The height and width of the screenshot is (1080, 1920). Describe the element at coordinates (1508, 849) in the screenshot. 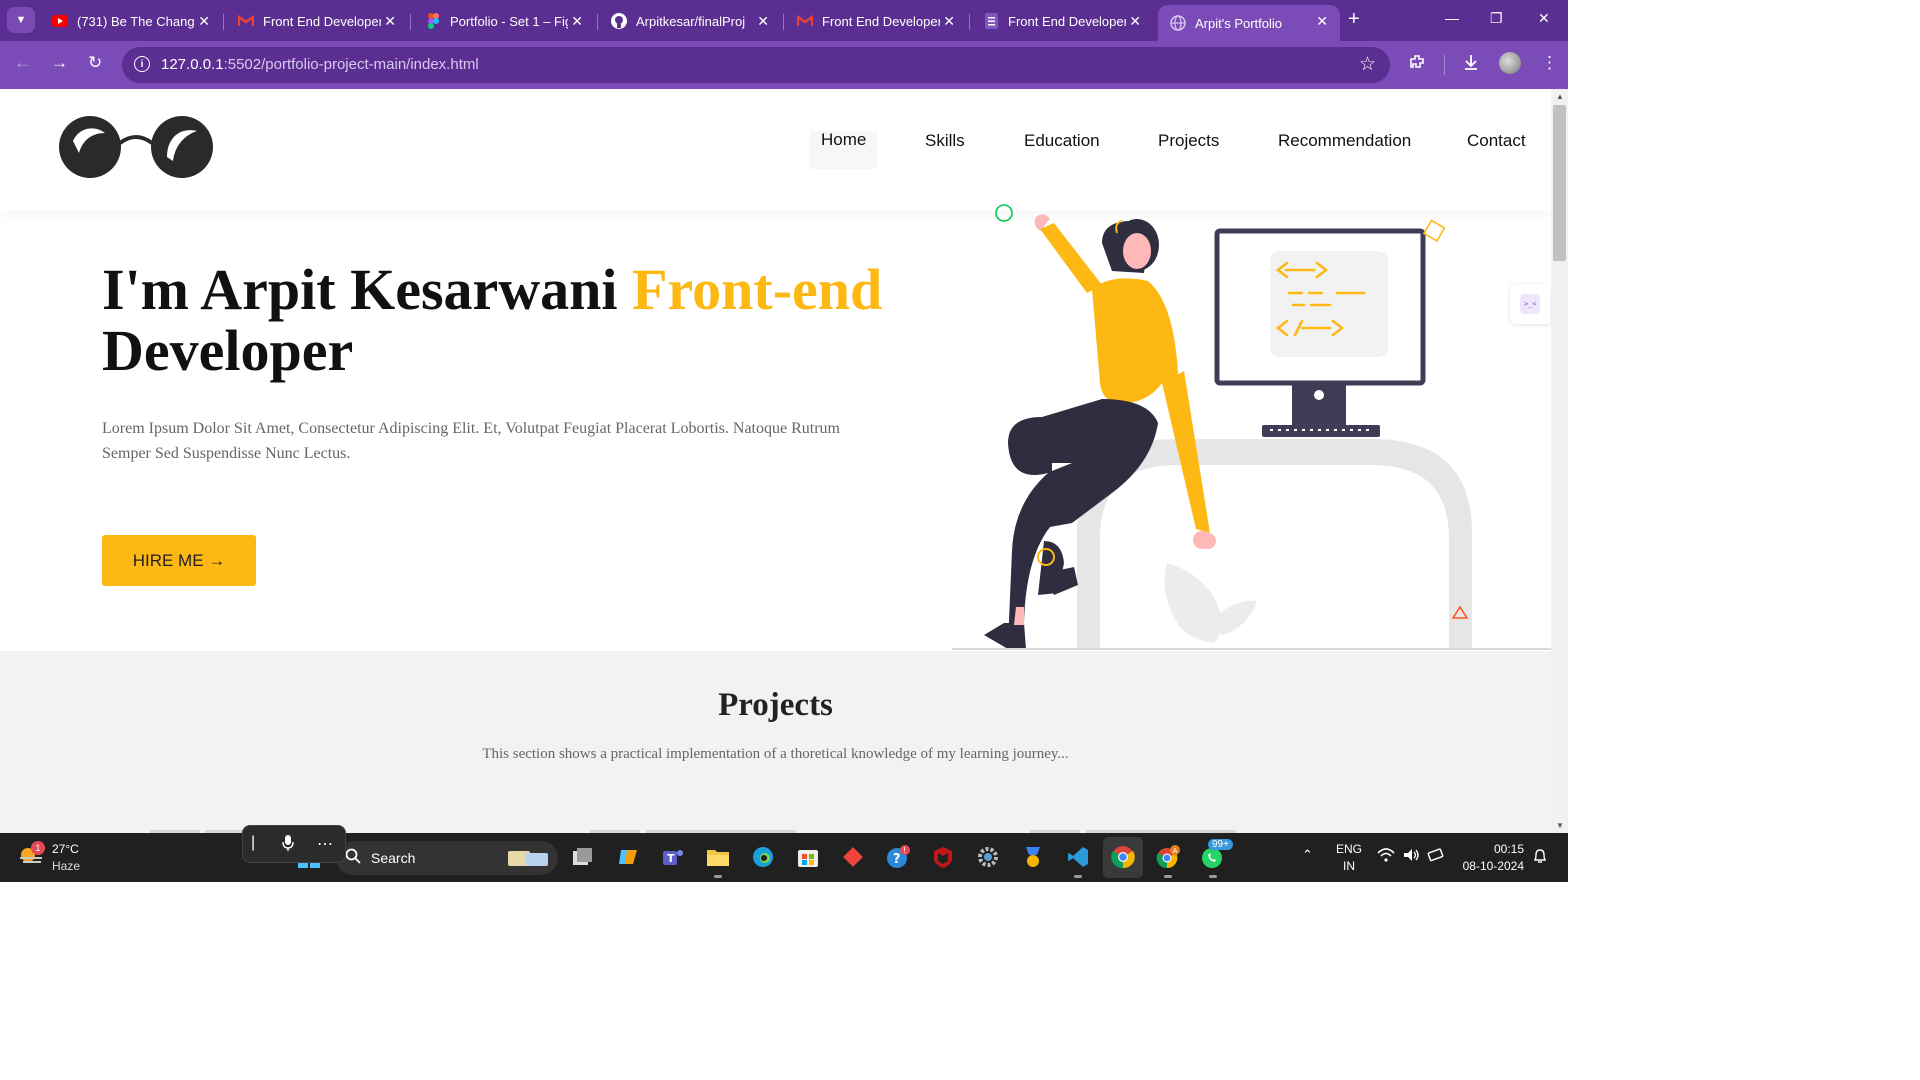

I see `clock-time: 00:15` at that location.